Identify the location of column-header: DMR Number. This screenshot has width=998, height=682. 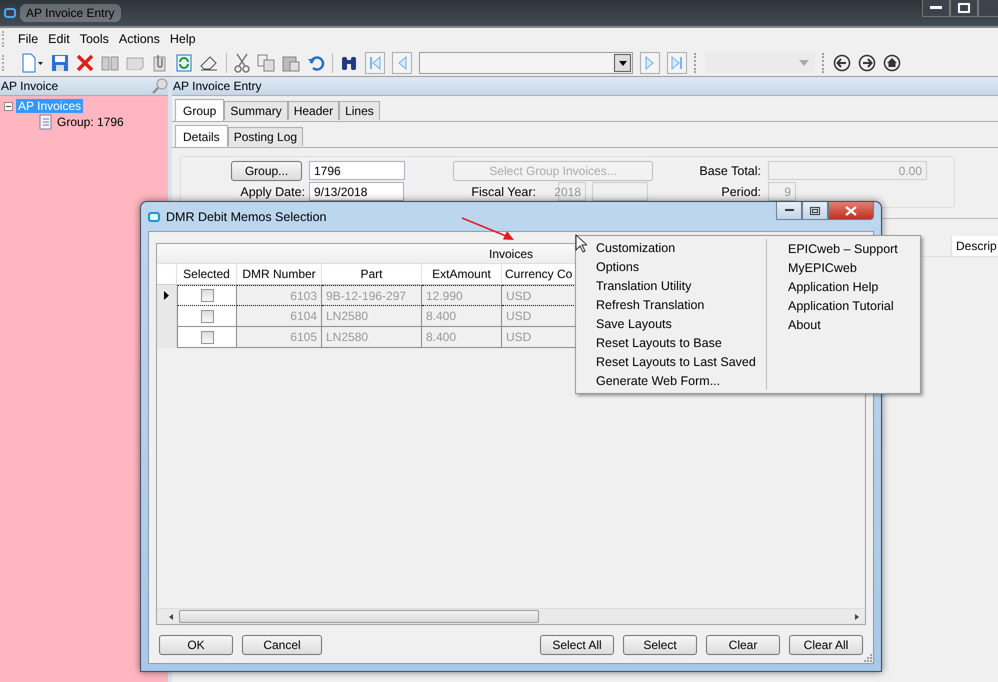
(279, 274).